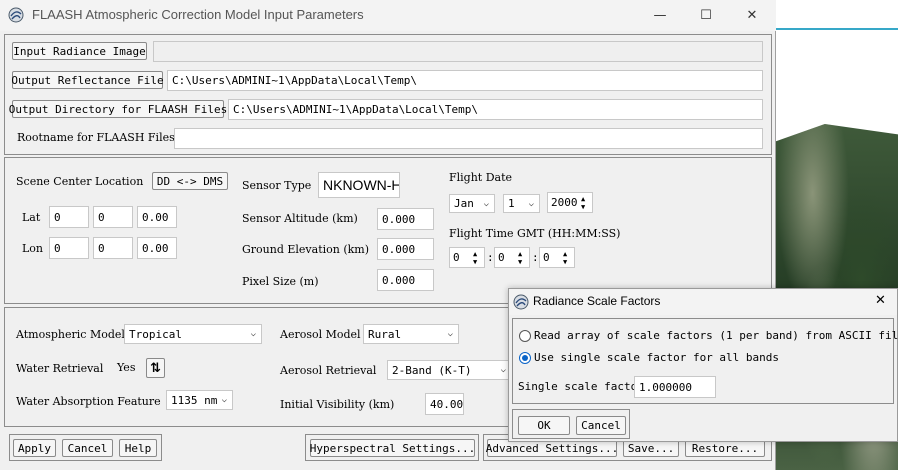  I want to click on flight-year-value: 2000, so click(564, 202).